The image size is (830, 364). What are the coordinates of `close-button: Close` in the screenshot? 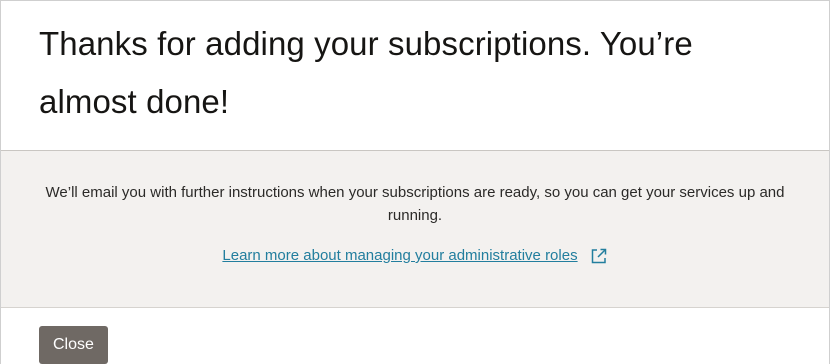 It's located at (73, 345).